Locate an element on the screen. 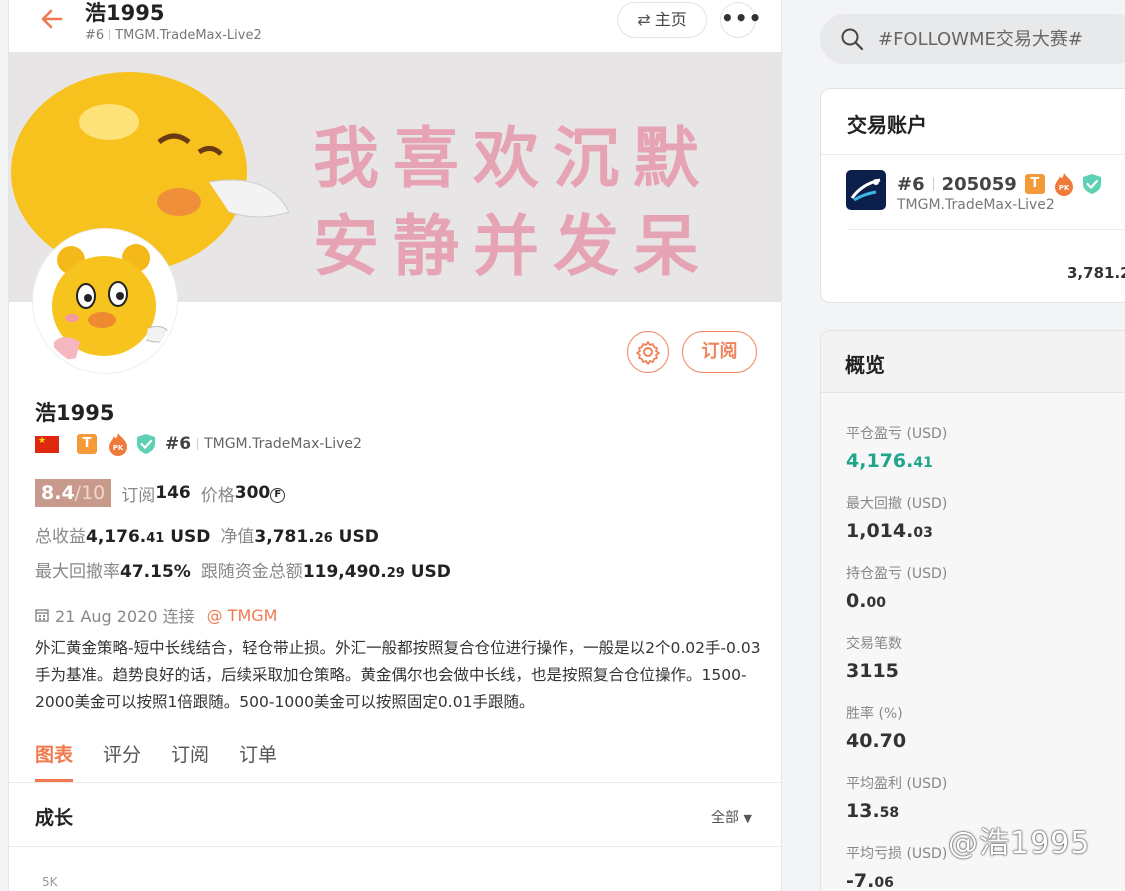 The width and height of the screenshot is (1125, 891). price-label: 价格 is located at coordinates (217, 495).